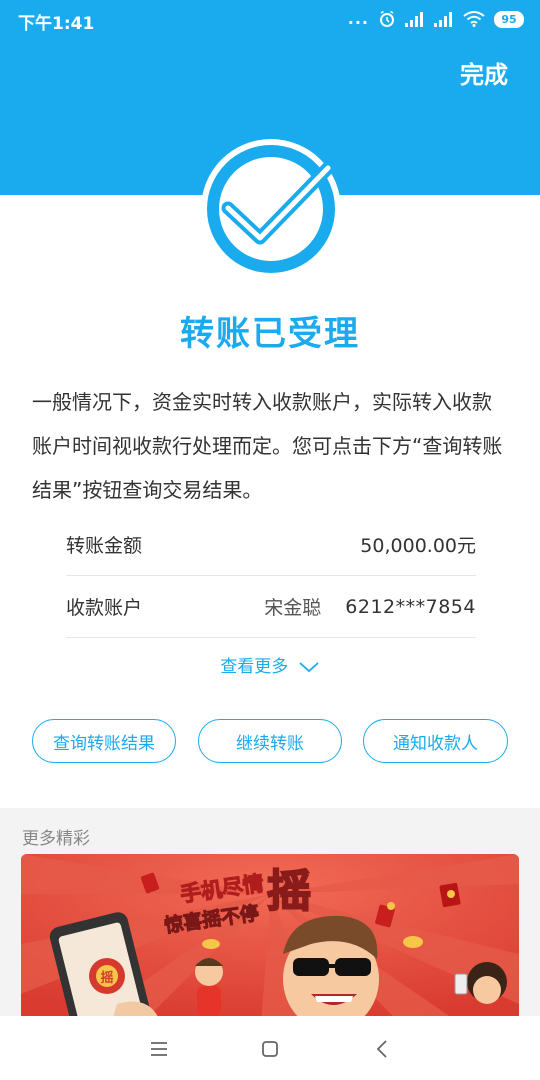 This screenshot has width=540, height=1080. I want to click on menu-icon, so click(159, 1049).